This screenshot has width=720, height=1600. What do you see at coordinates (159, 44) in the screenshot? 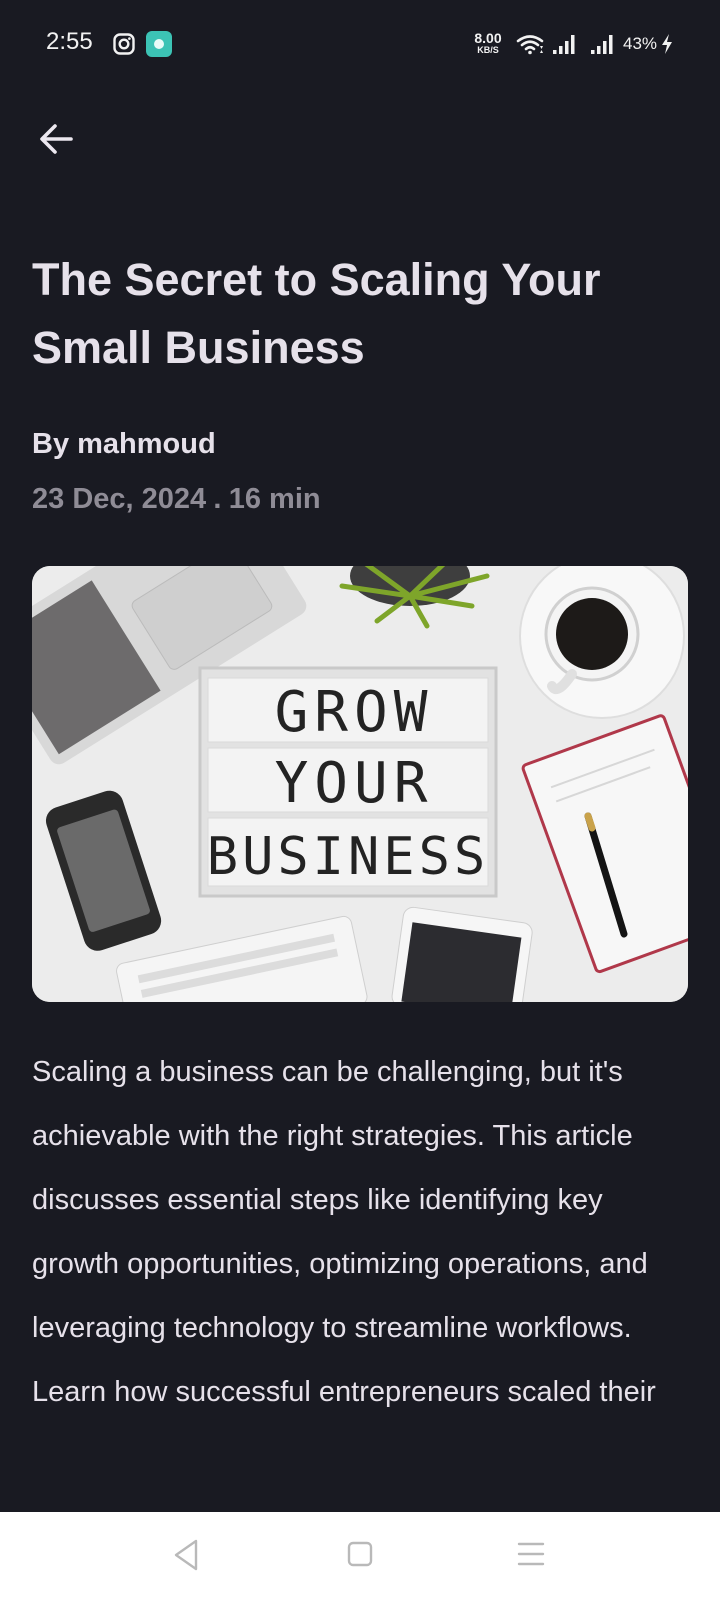
I see `app-notification-icon` at bounding box center [159, 44].